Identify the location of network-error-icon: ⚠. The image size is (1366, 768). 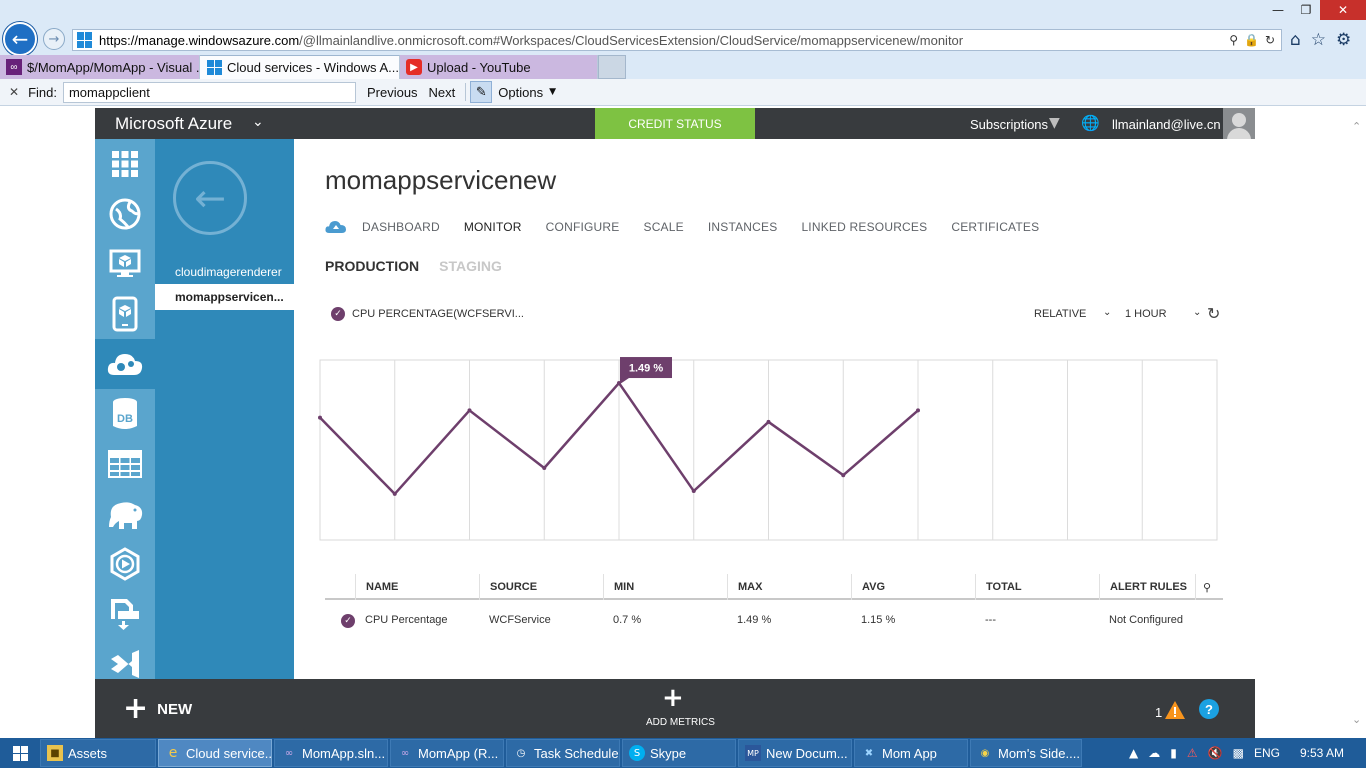
(1192, 753).